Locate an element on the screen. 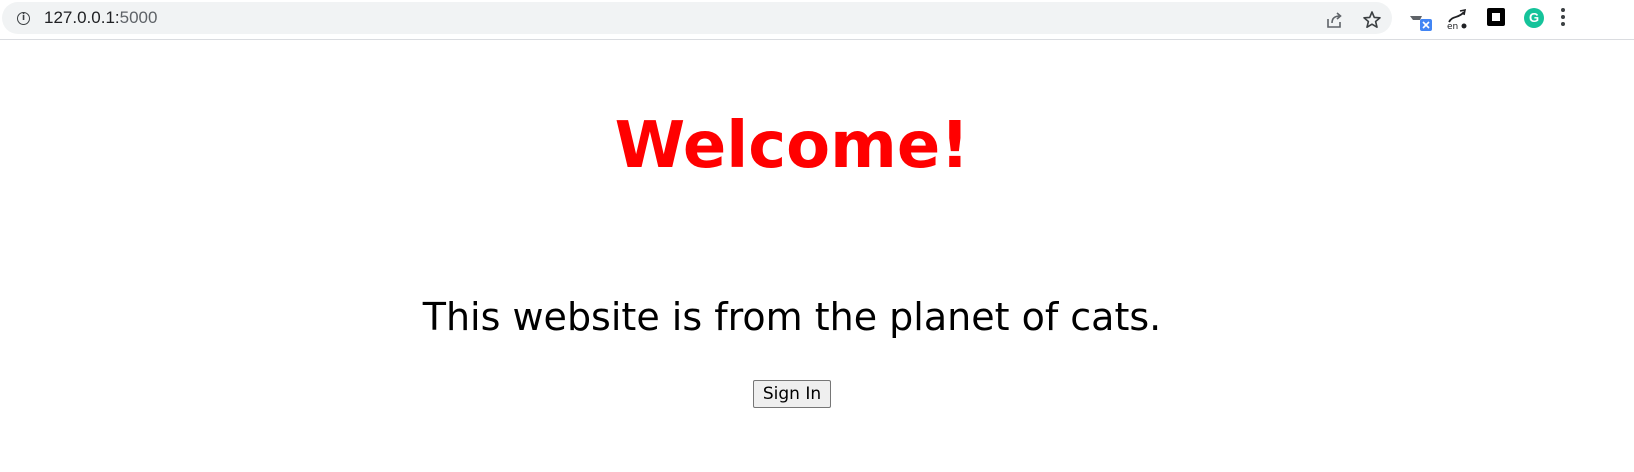  url-text: 127.0.0.1:5000 is located at coordinates (100, 18).